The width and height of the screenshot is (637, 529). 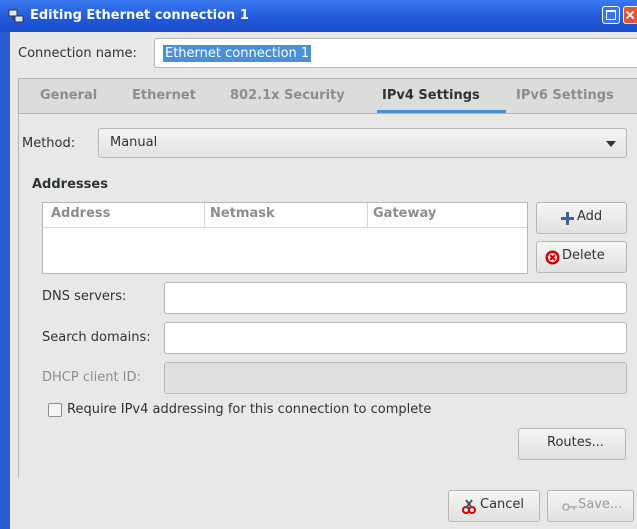 I want to click on delete-button: Delete, so click(x=581, y=257).